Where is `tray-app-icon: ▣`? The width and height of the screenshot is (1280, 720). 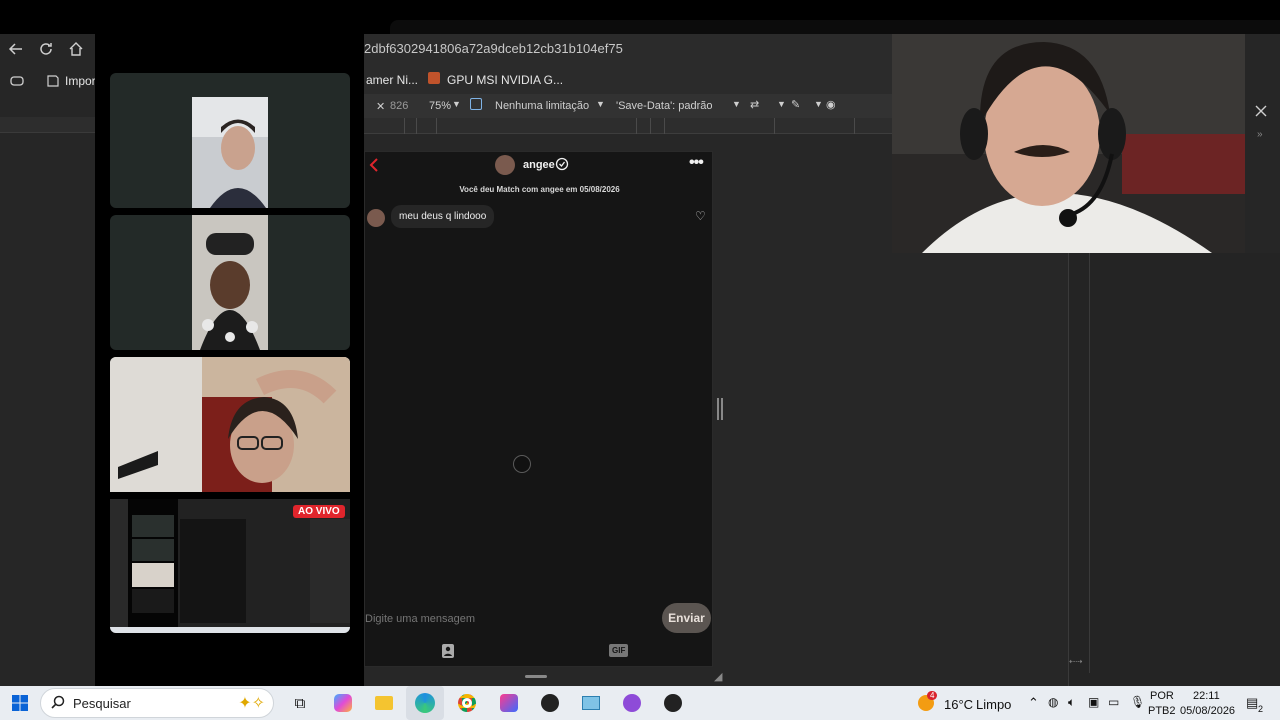 tray-app-icon: ▣ is located at coordinates (1093, 702).